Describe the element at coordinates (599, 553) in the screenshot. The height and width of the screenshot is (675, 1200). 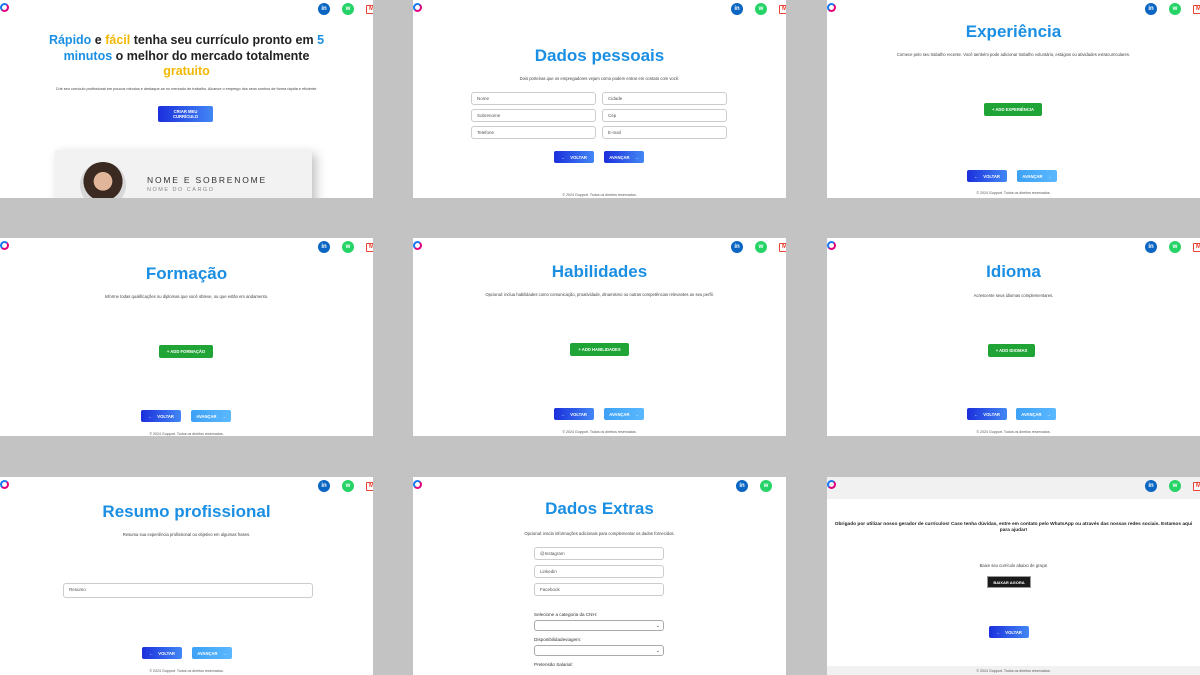
I see `instagram-field: @Instagram` at that location.